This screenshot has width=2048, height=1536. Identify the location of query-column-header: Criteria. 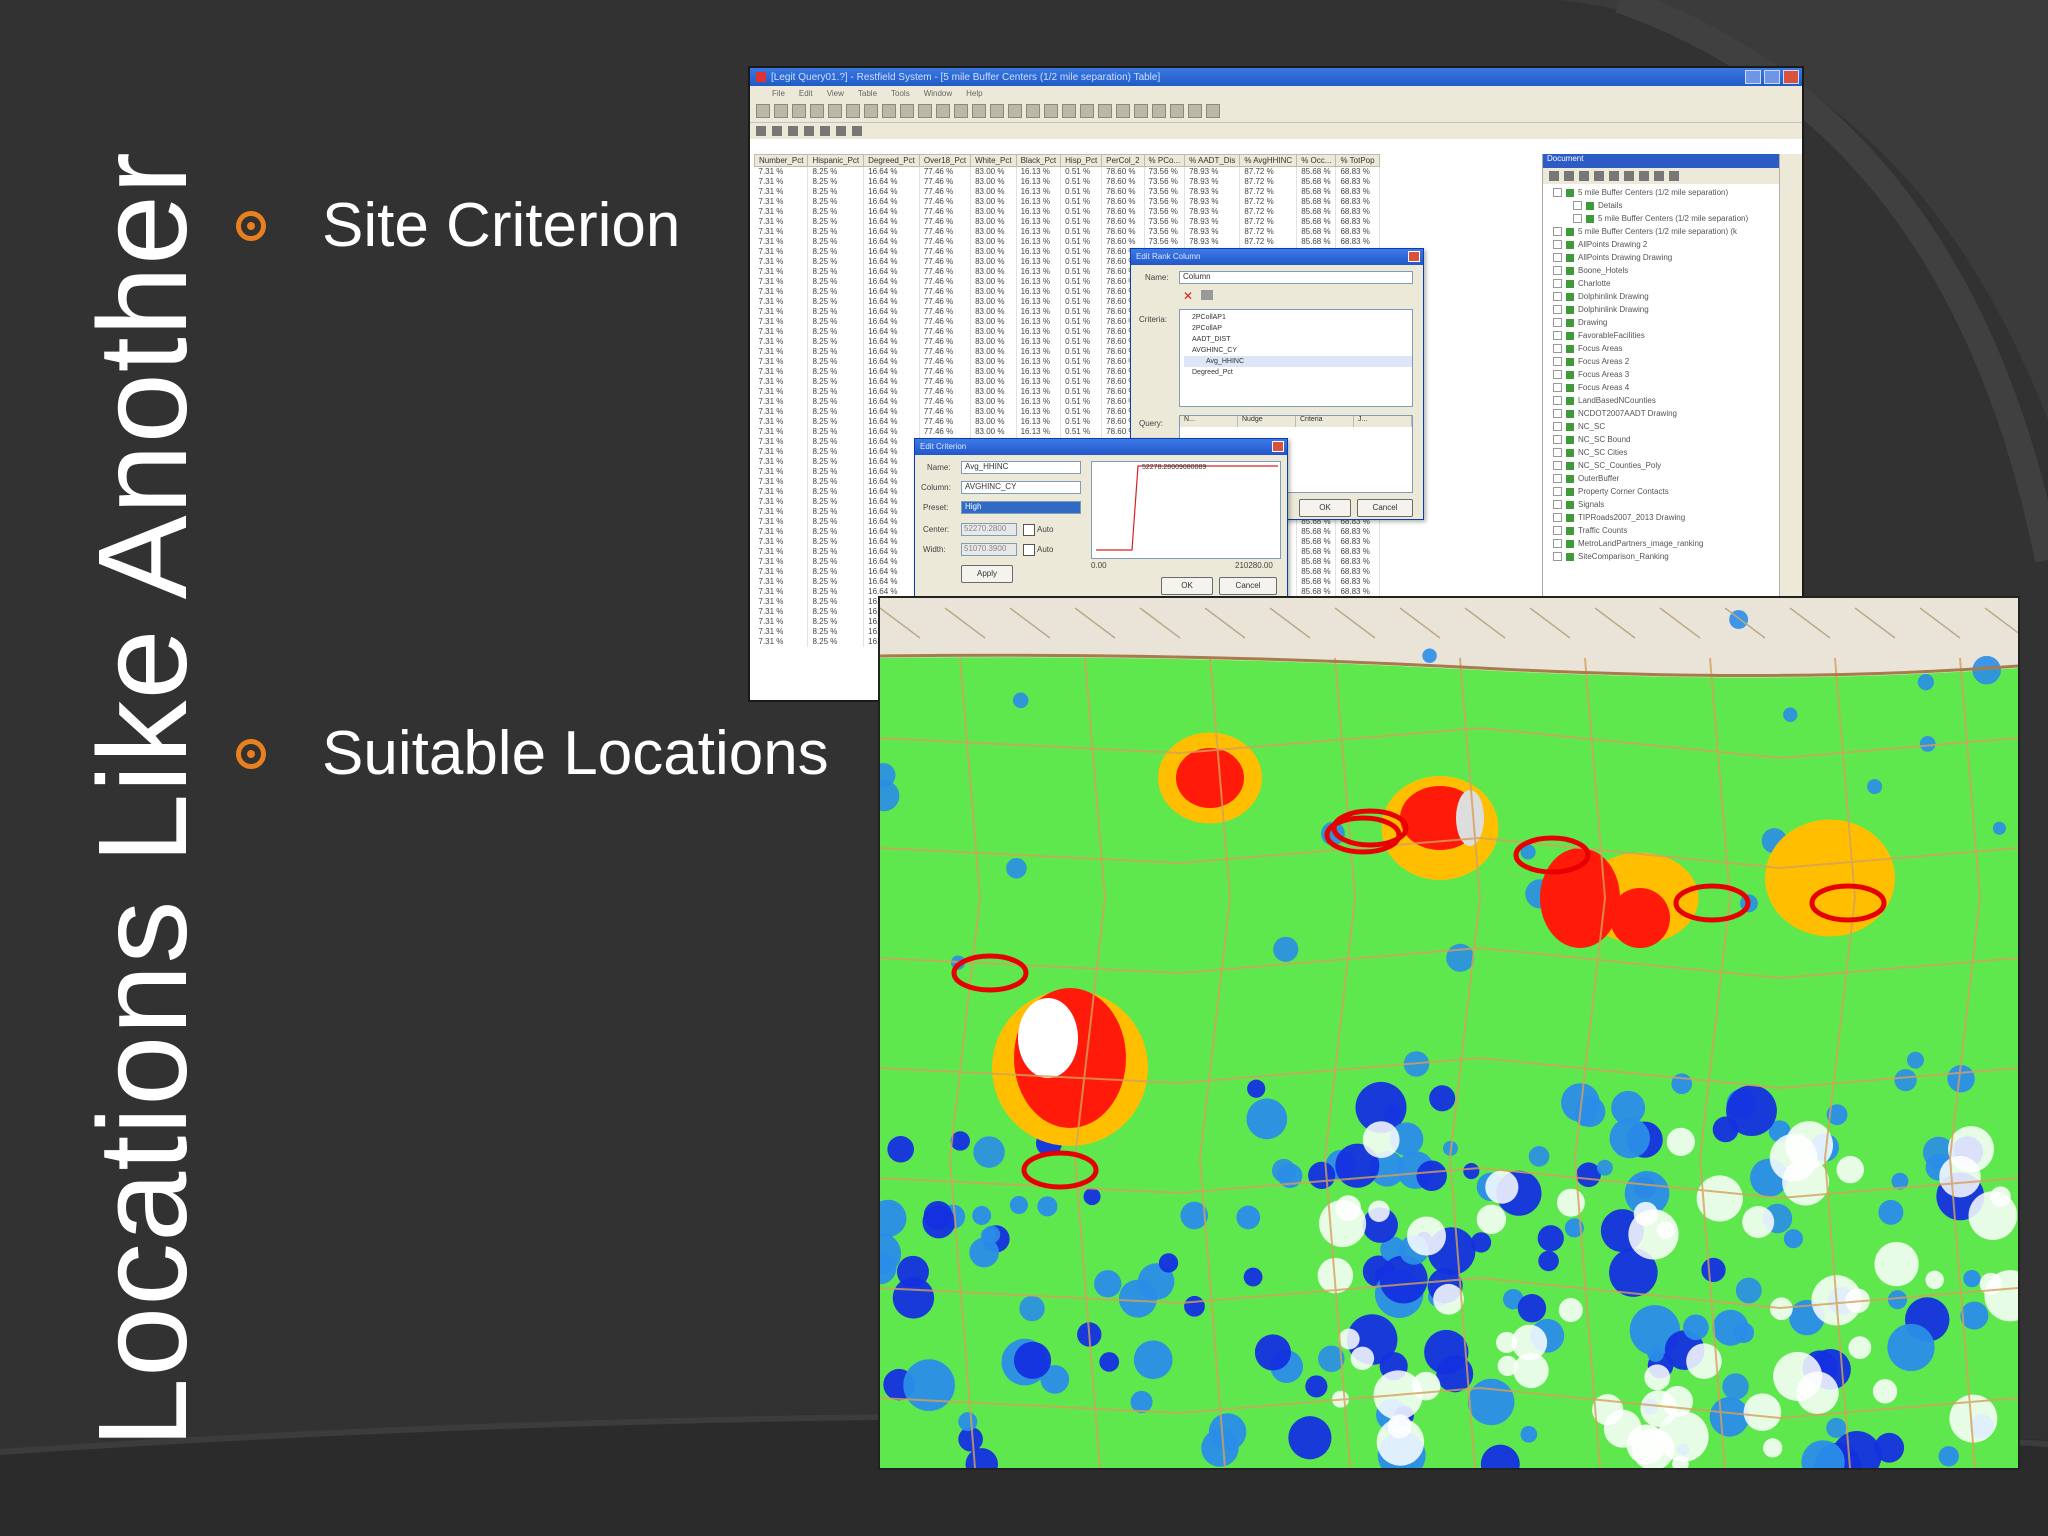
(1325, 421).